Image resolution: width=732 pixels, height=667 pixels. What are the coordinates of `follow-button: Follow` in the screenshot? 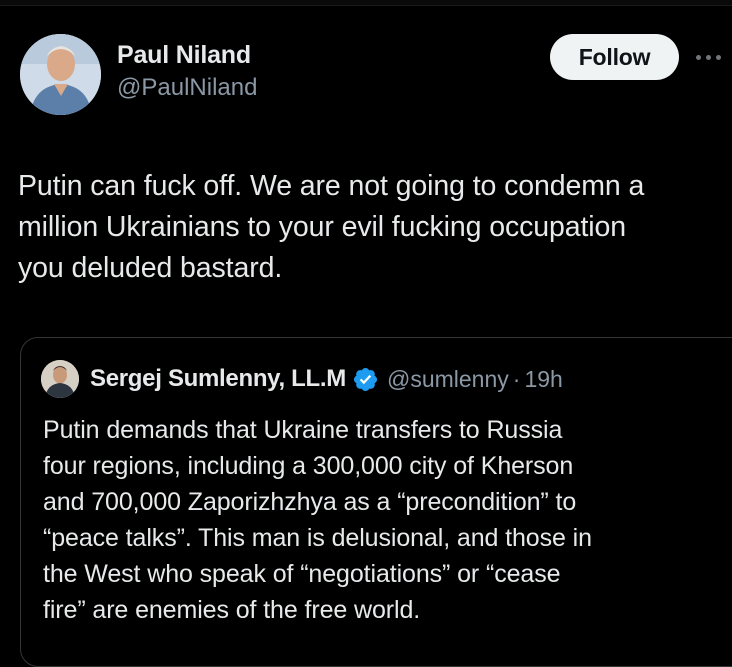 It's located at (614, 57).